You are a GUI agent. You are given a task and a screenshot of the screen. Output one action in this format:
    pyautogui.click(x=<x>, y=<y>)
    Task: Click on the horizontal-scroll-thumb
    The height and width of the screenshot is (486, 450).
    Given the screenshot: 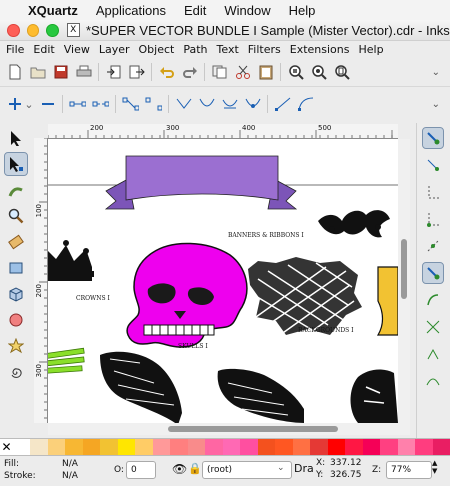 What is the action you would take?
    pyautogui.click(x=253, y=429)
    